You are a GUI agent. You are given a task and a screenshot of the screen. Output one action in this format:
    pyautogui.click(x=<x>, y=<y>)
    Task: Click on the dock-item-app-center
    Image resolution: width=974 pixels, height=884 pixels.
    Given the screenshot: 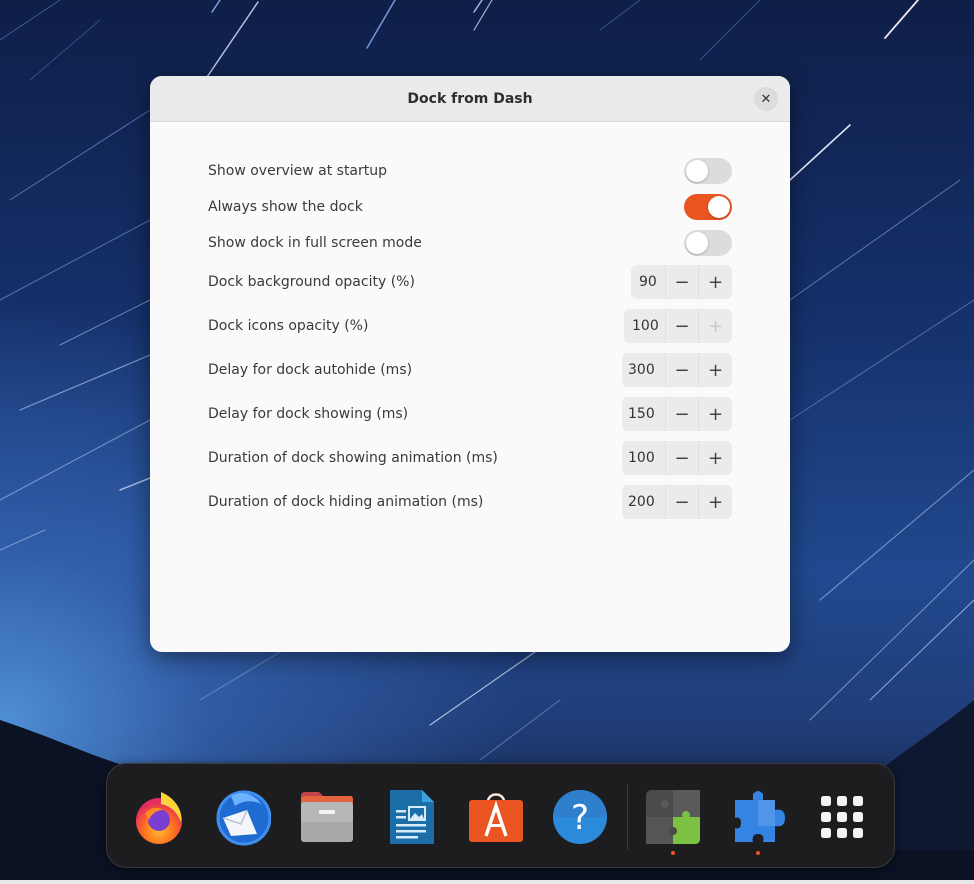 What is the action you would take?
    pyautogui.click(x=496, y=817)
    